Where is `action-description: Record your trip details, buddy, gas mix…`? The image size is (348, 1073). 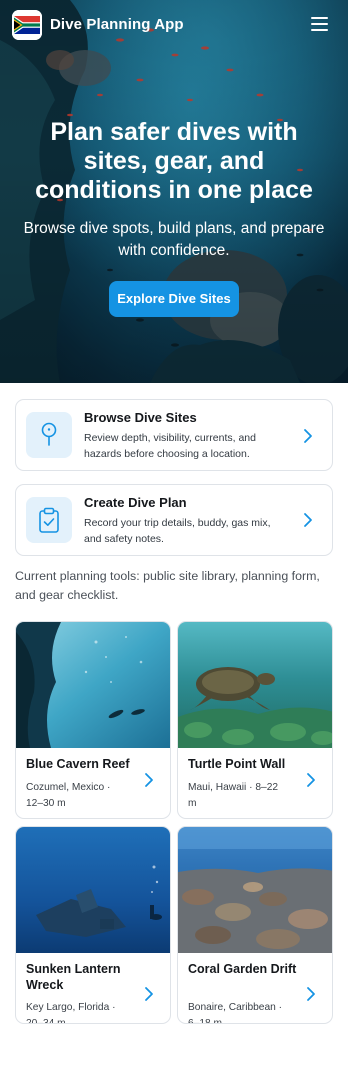 action-description: Record your trip details, buddy, gas mix… is located at coordinates (177, 531).